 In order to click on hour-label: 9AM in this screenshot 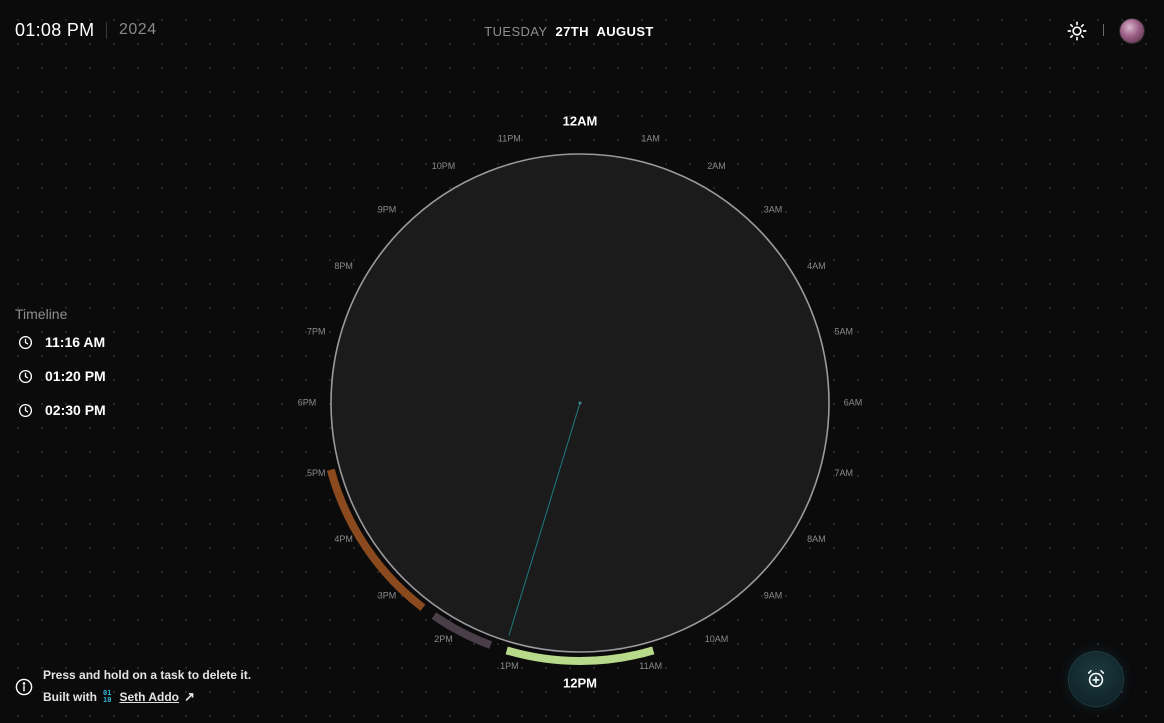, I will do `click(773, 595)`.